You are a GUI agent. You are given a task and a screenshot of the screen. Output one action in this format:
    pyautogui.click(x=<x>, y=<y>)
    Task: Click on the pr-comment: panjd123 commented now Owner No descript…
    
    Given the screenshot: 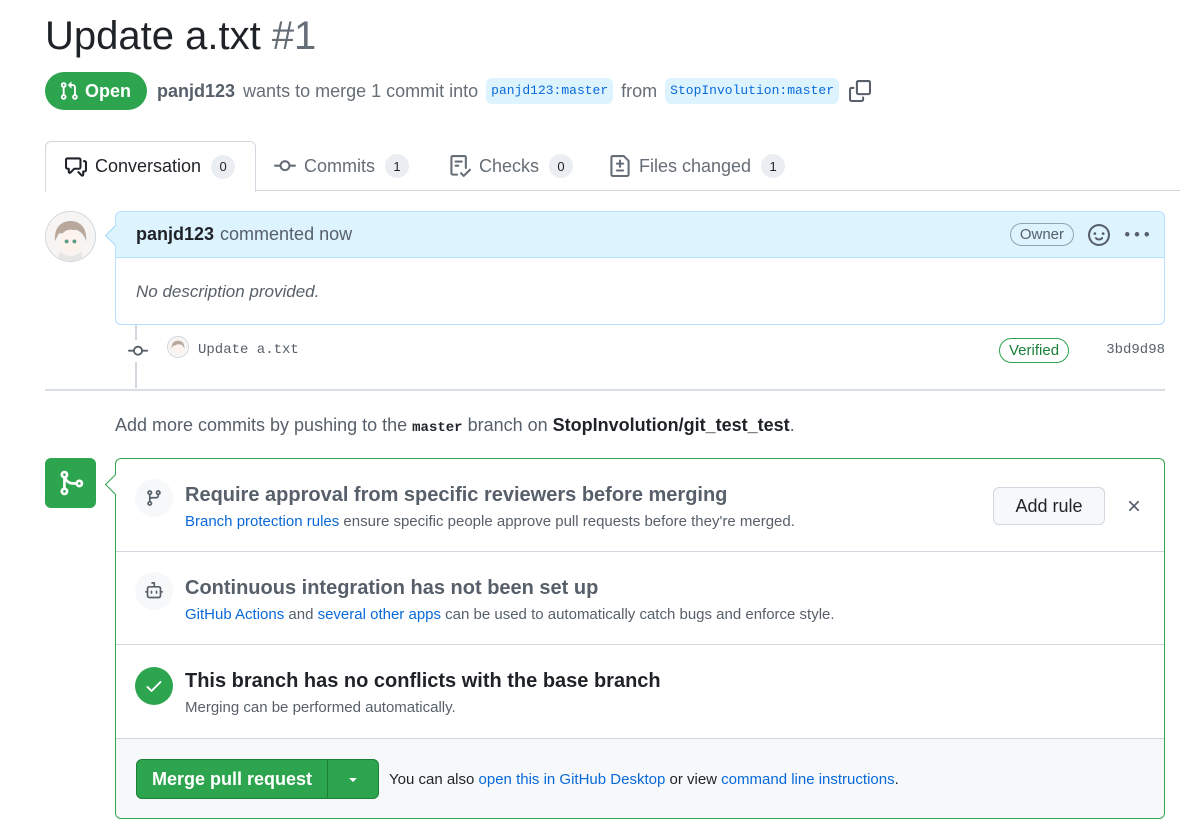 What is the action you would take?
    pyautogui.click(x=640, y=268)
    